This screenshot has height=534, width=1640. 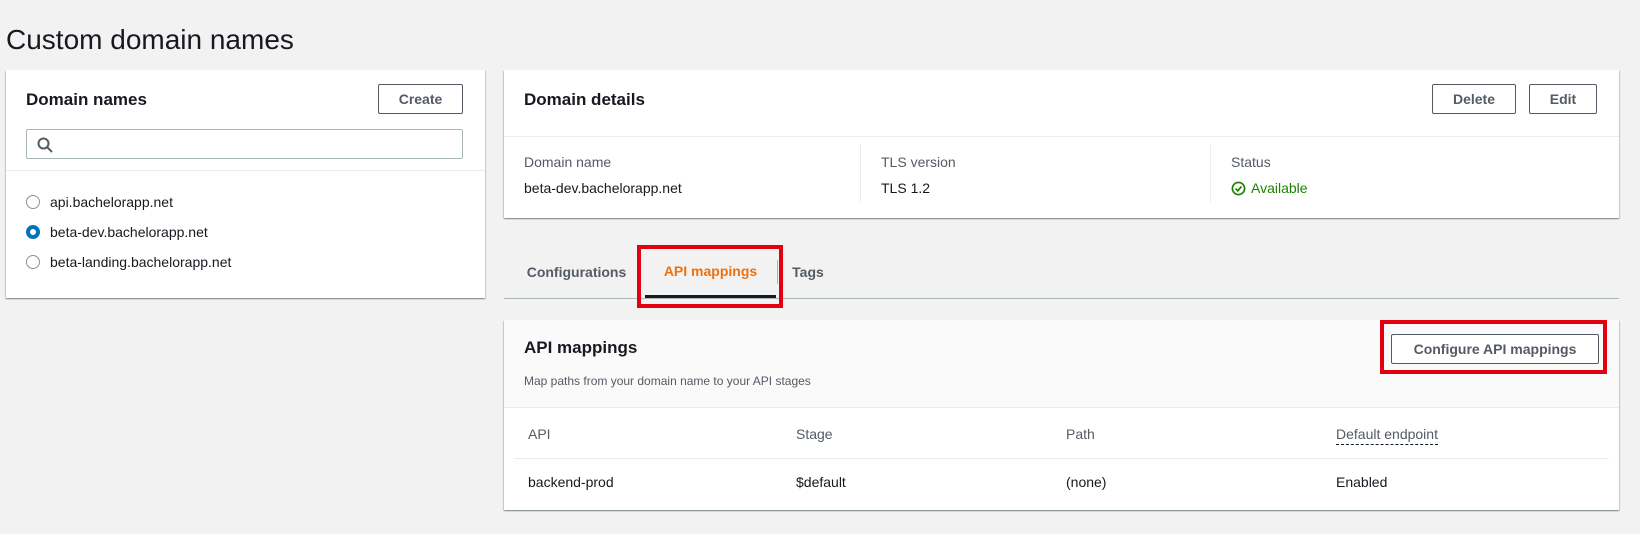 I want to click on default-endpoint-value: Enabled, so click(x=1362, y=482).